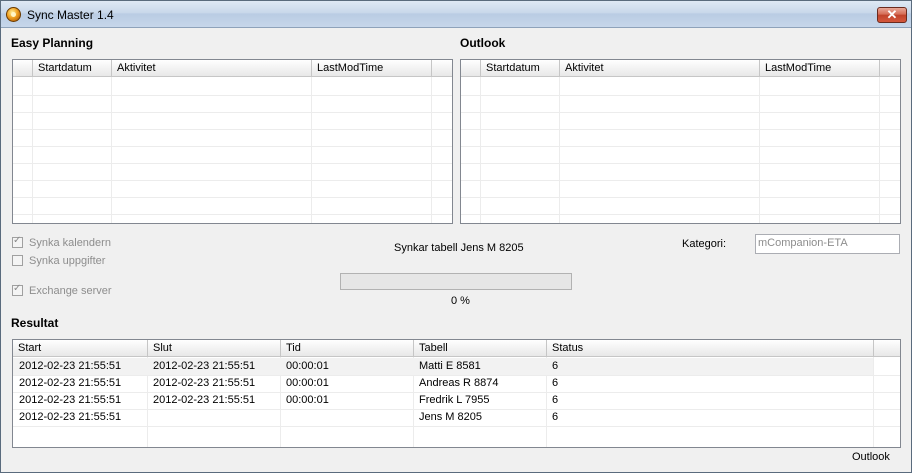 Image resolution: width=912 pixels, height=473 pixels. Describe the element at coordinates (70, 291) in the screenshot. I see `exchange-server-label: Exchange server` at that location.